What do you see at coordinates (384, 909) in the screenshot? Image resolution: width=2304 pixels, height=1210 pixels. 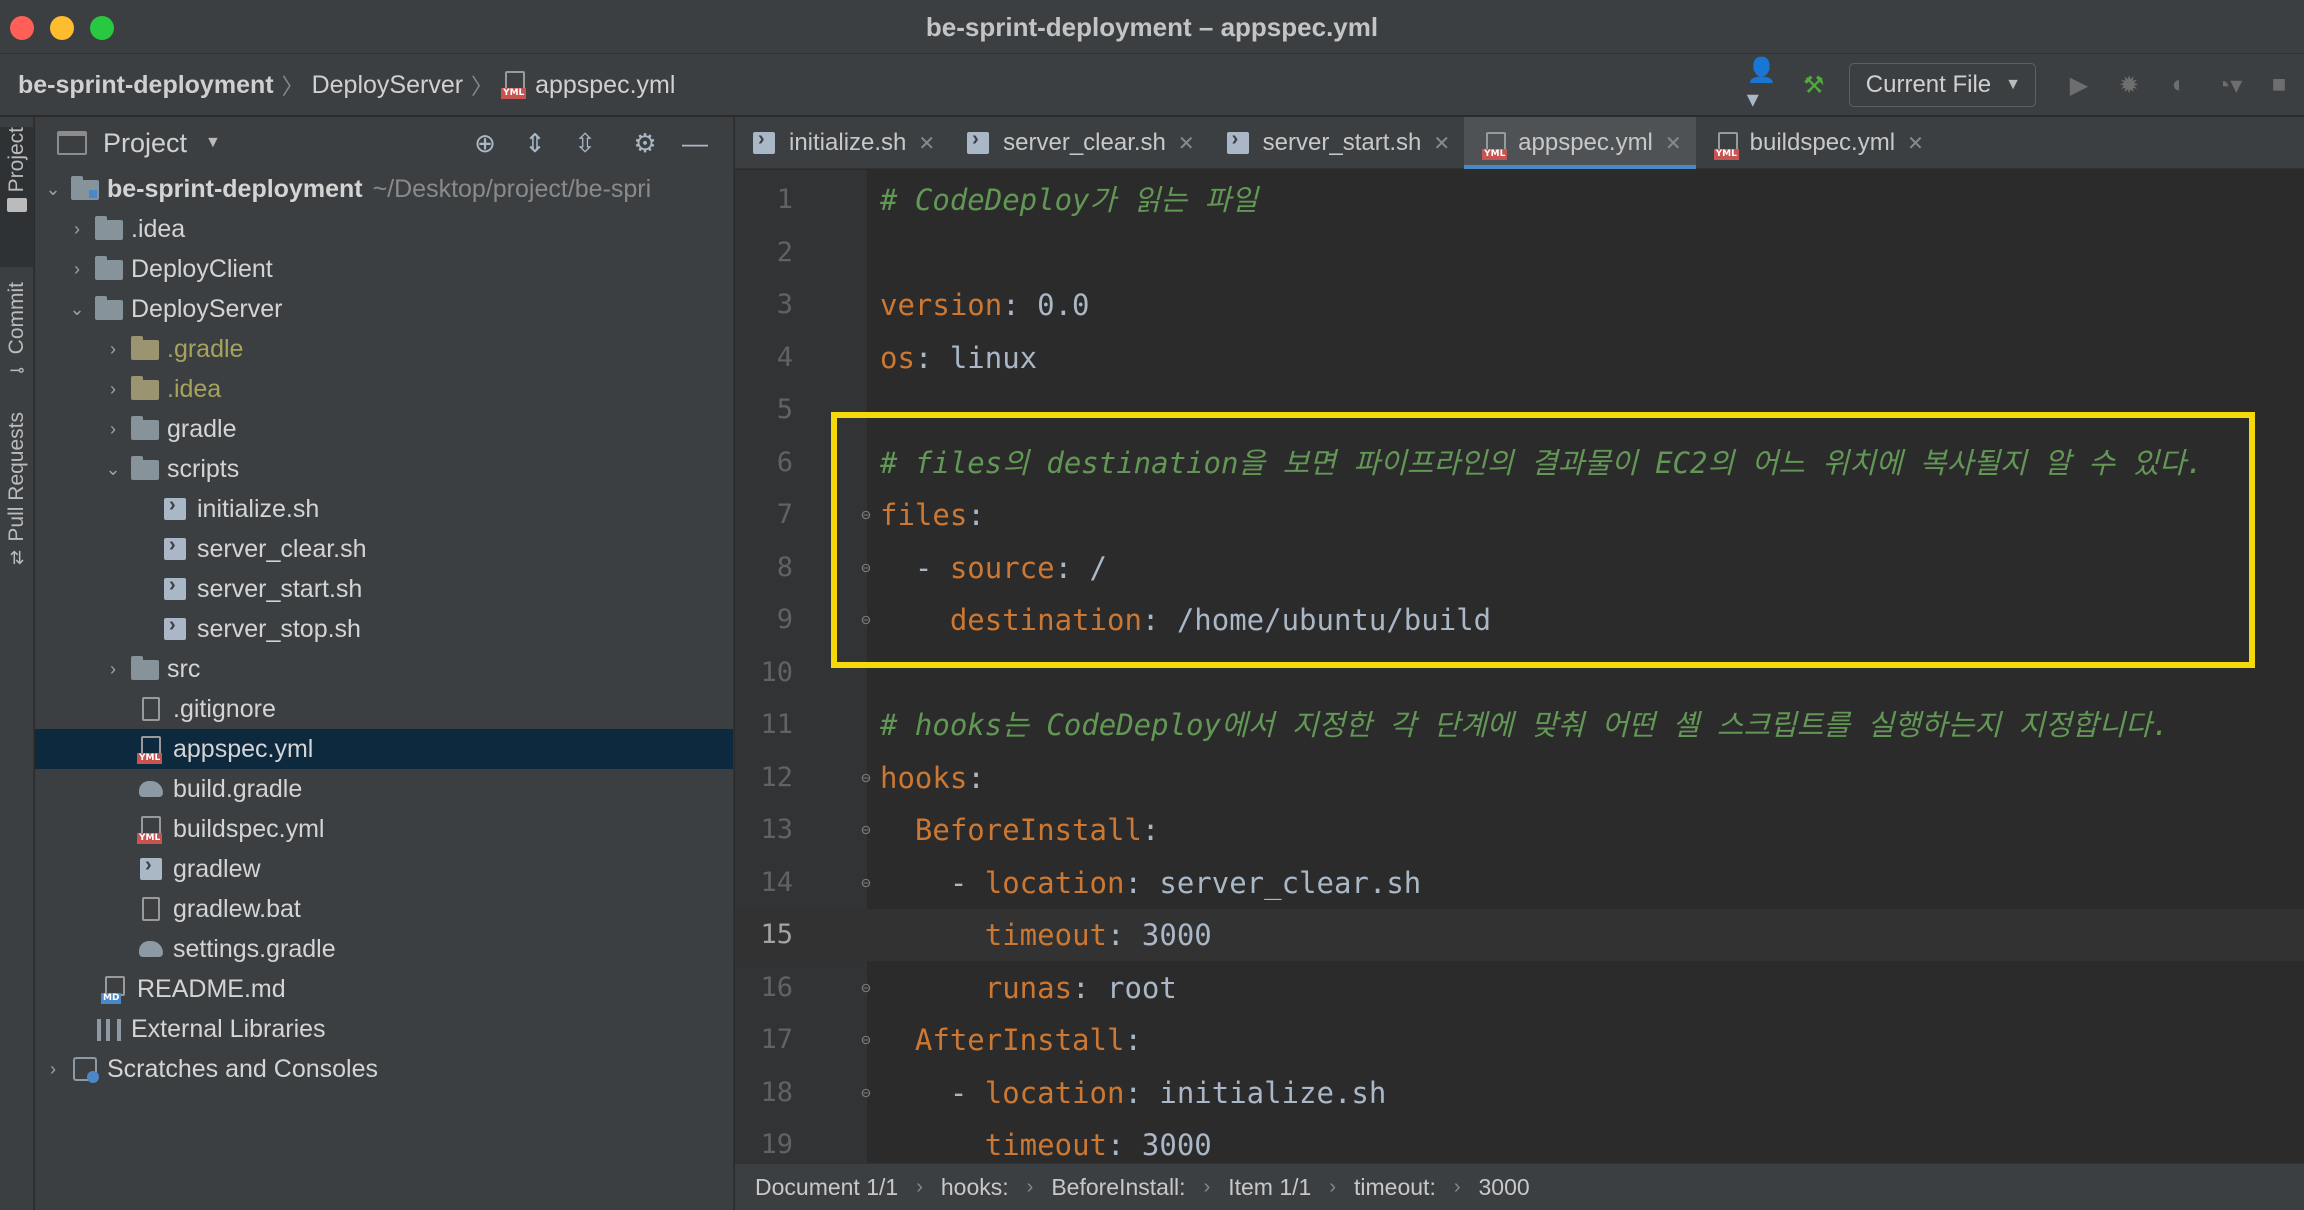 I see `tree-item-gradlew-bat: gradlew.bat` at bounding box center [384, 909].